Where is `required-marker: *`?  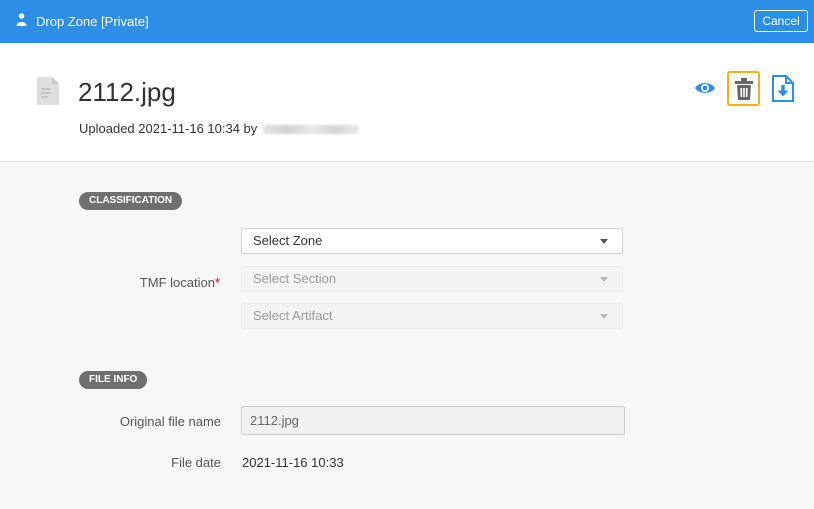
required-marker: * is located at coordinates (217, 282).